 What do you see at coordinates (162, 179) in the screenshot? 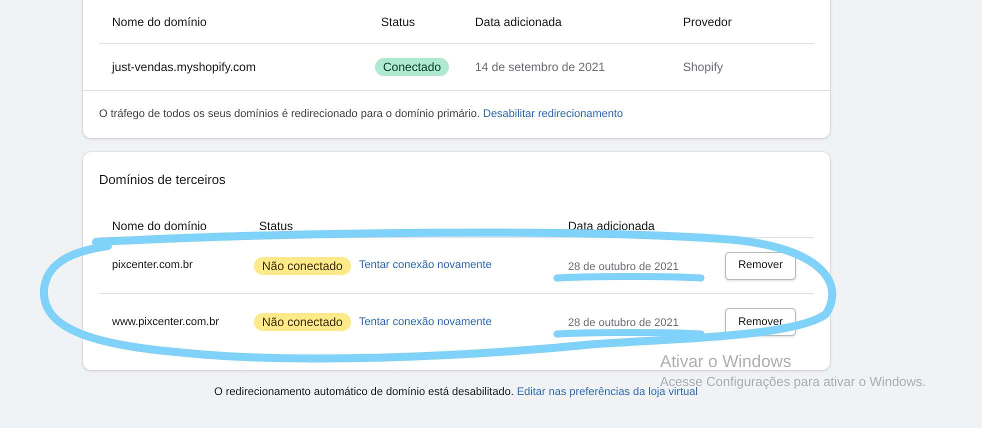
I see `card-title: Domínios de terceiros` at bounding box center [162, 179].